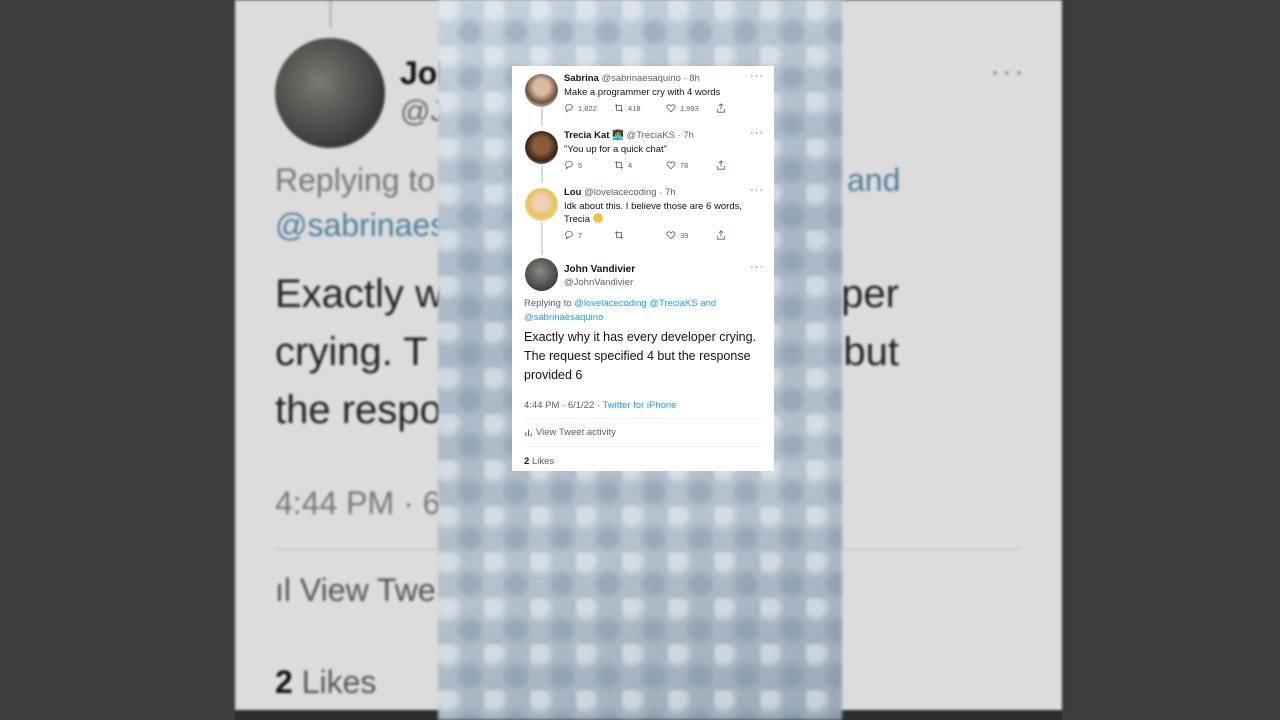 This screenshot has height=720, width=1280. I want to click on author-meta: @sabrinaesaquino · 8h, so click(650, 78).